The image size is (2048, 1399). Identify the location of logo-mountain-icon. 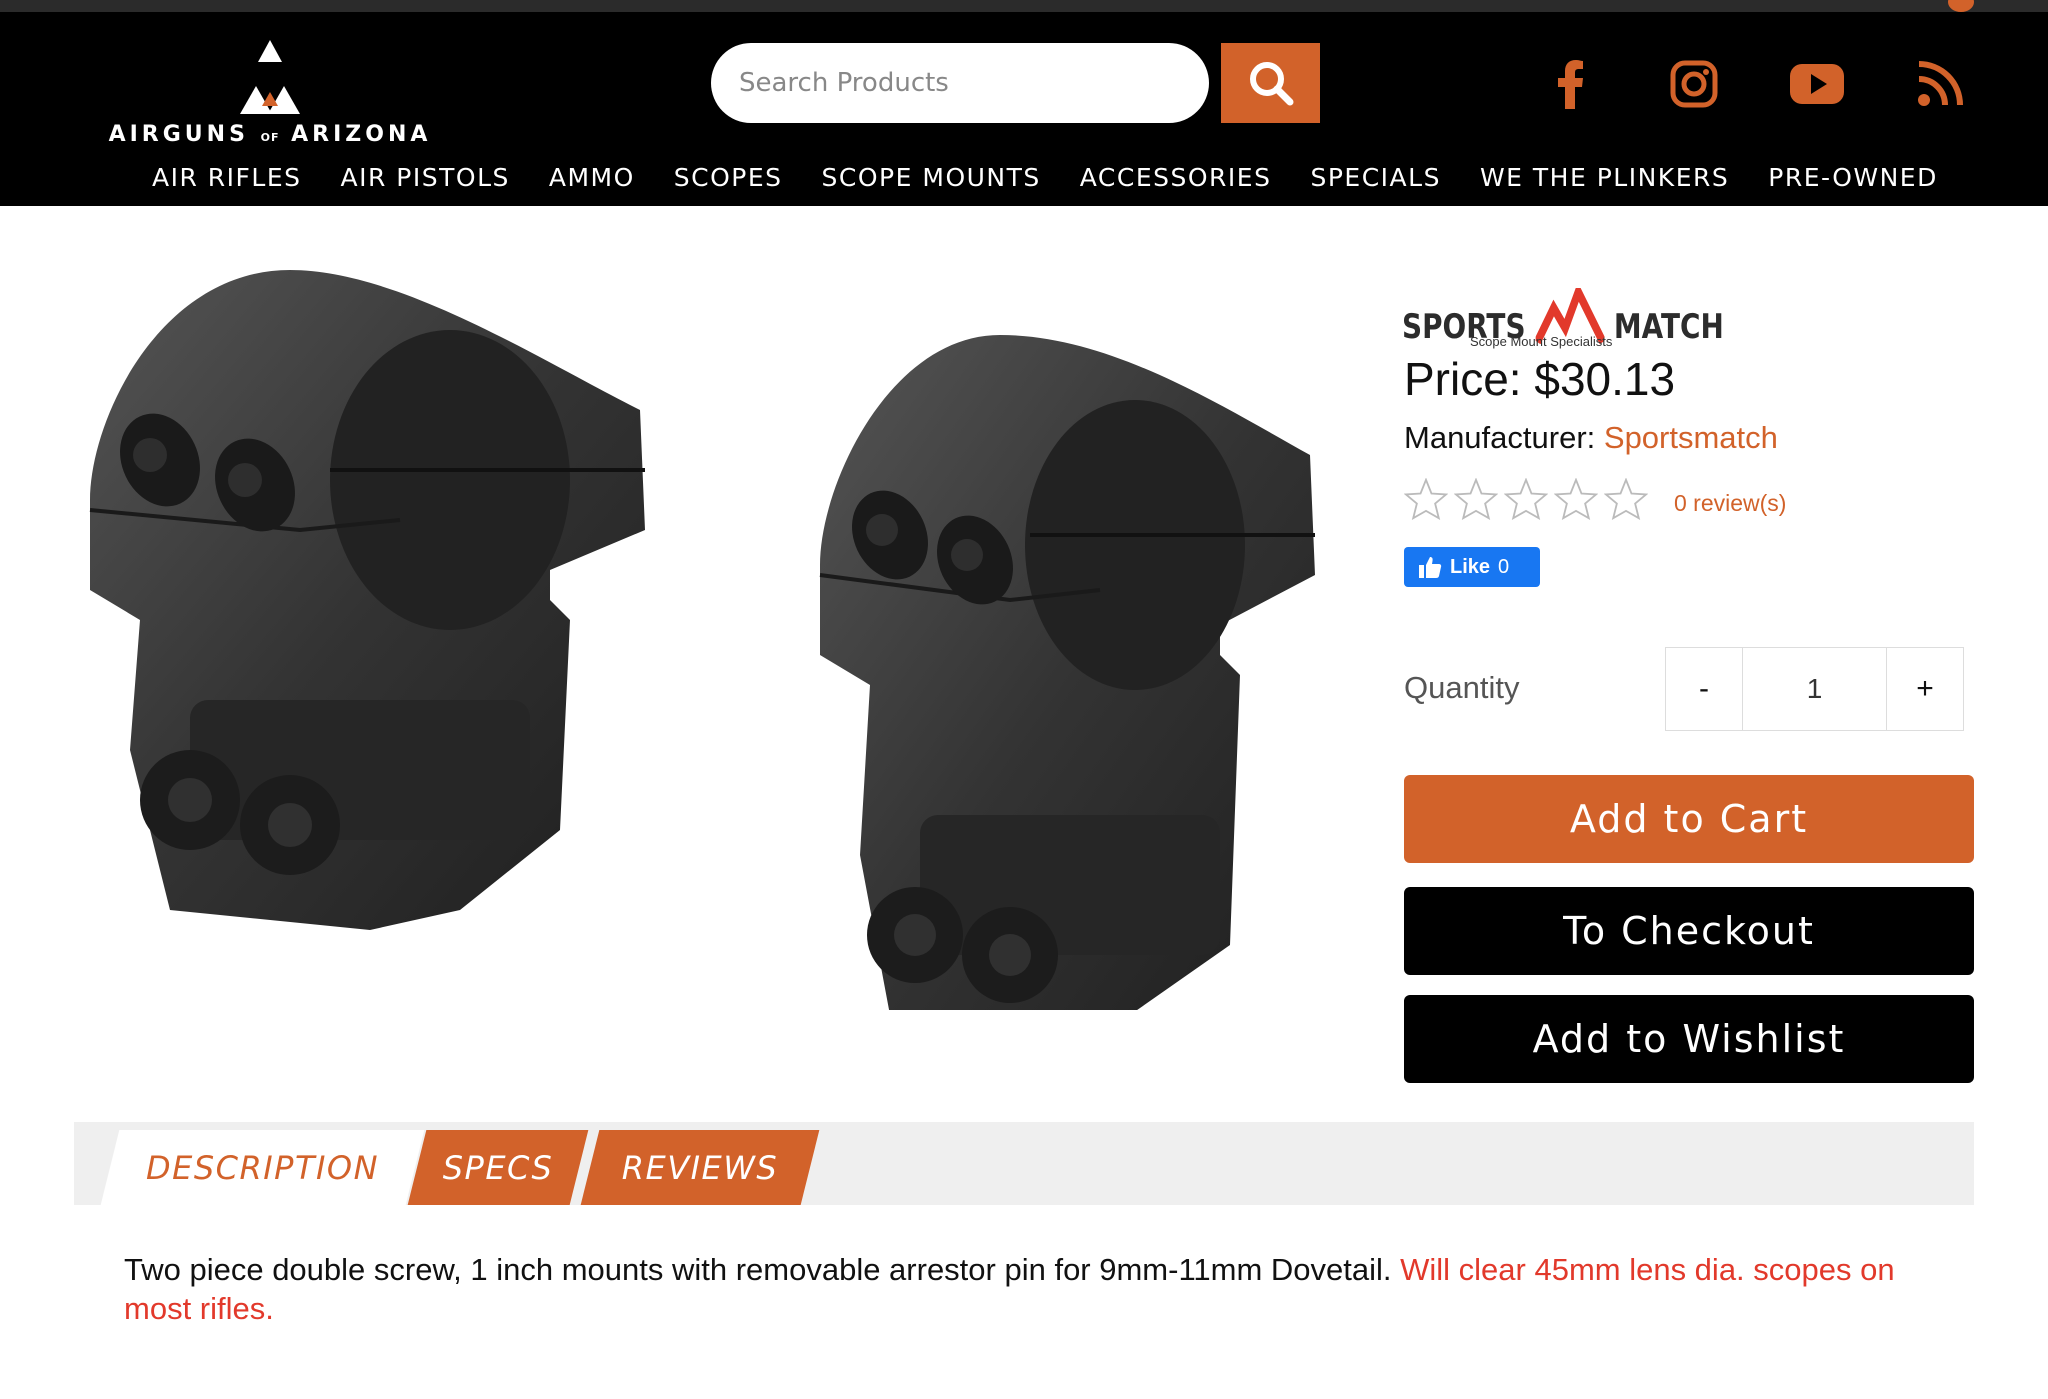
(270, 77).